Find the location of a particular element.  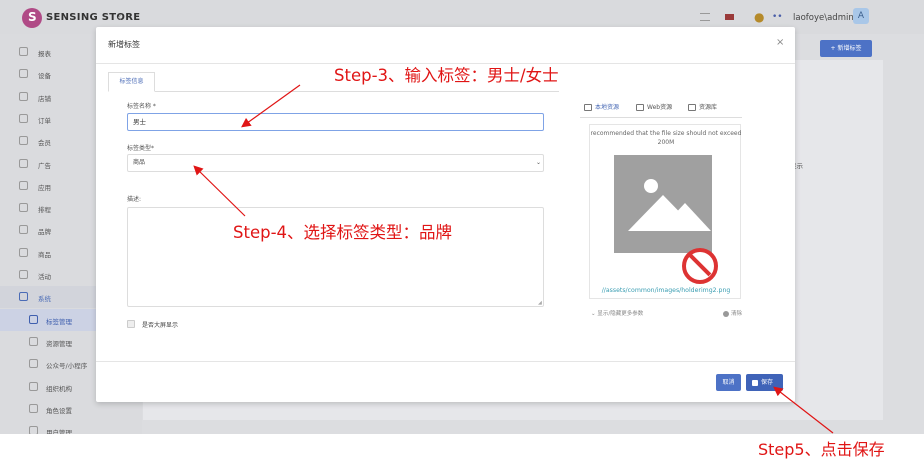

image-path-link: //assets/common/images/holderimg2.png is located at coordinates (666, 290).